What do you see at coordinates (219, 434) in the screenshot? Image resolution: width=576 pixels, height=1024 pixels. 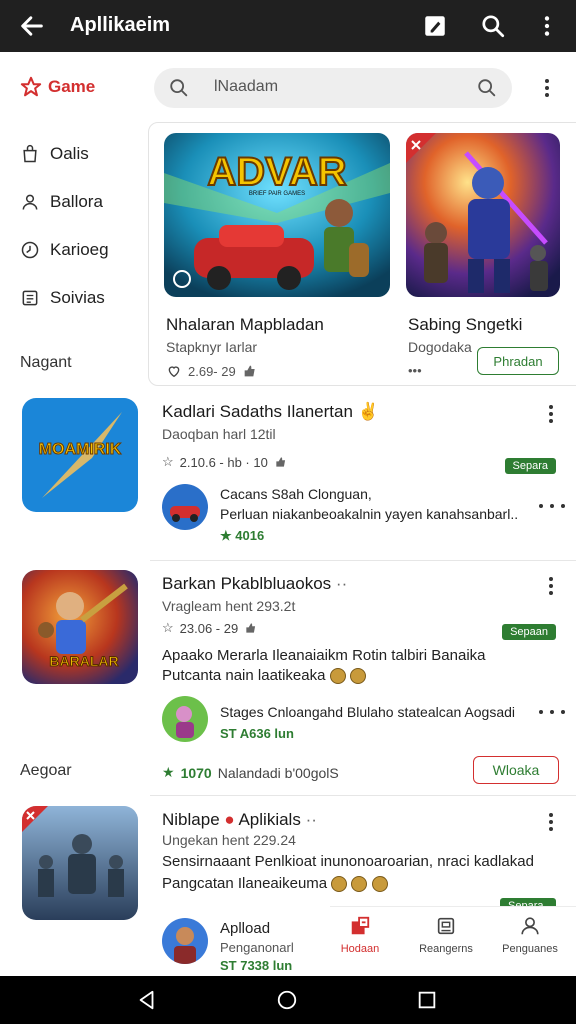 I see `app-subtitle: Daoqban harl 12til` at bounding box center [219, 434].